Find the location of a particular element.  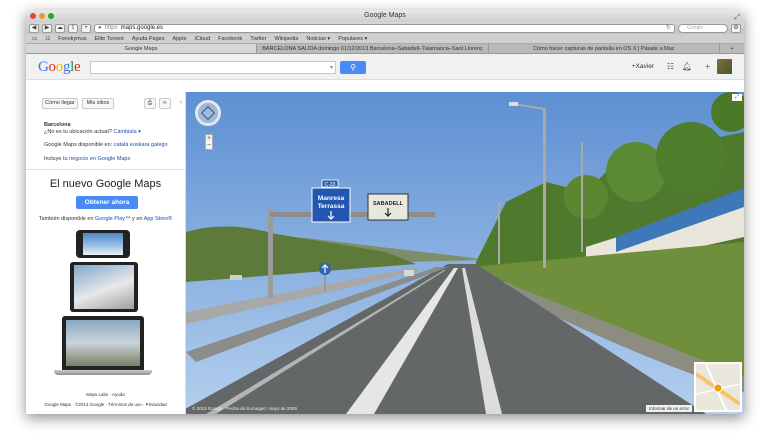

user-name-link: +Xavier is located at coordinates (643, 66).